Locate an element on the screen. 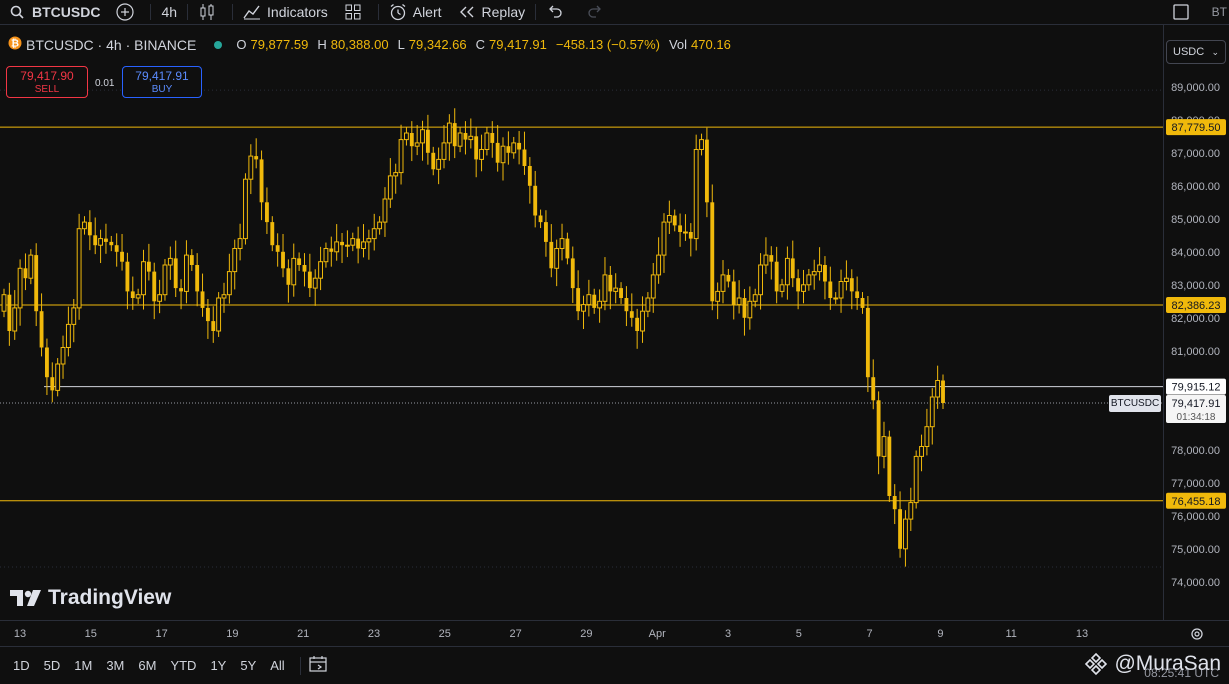  buy-button: 79,417.91 BUY is located at coordinates (162, 82).